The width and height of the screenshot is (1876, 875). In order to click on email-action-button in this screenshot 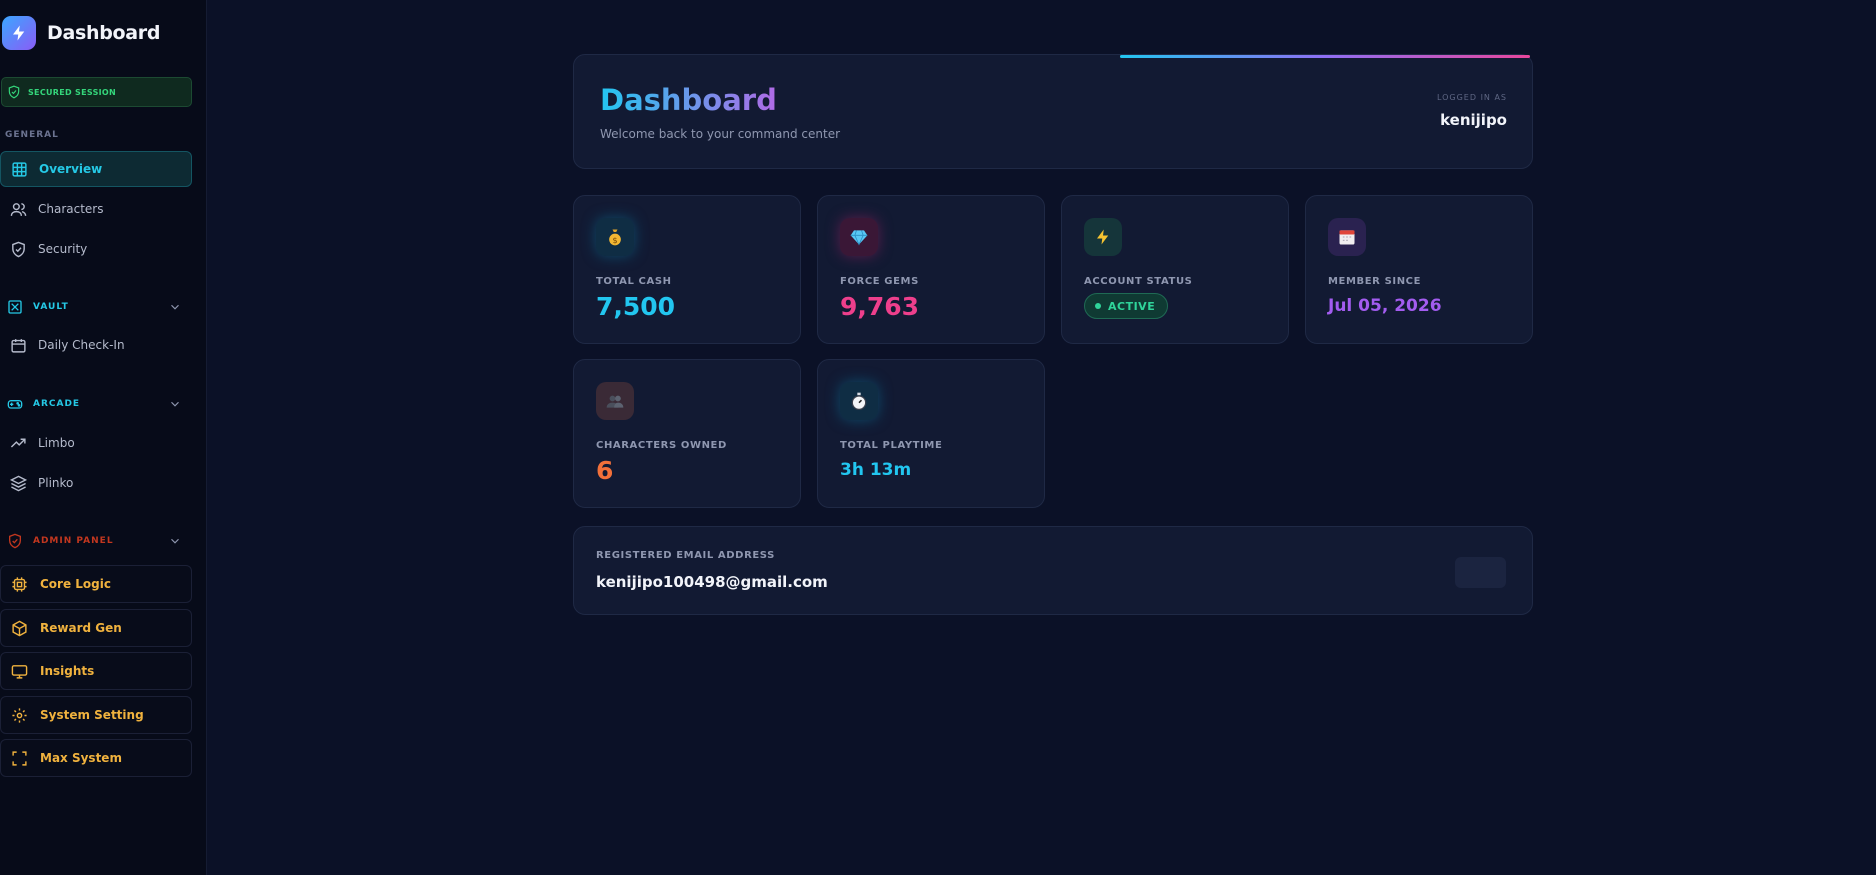, I will do `click(1480, 572)`.